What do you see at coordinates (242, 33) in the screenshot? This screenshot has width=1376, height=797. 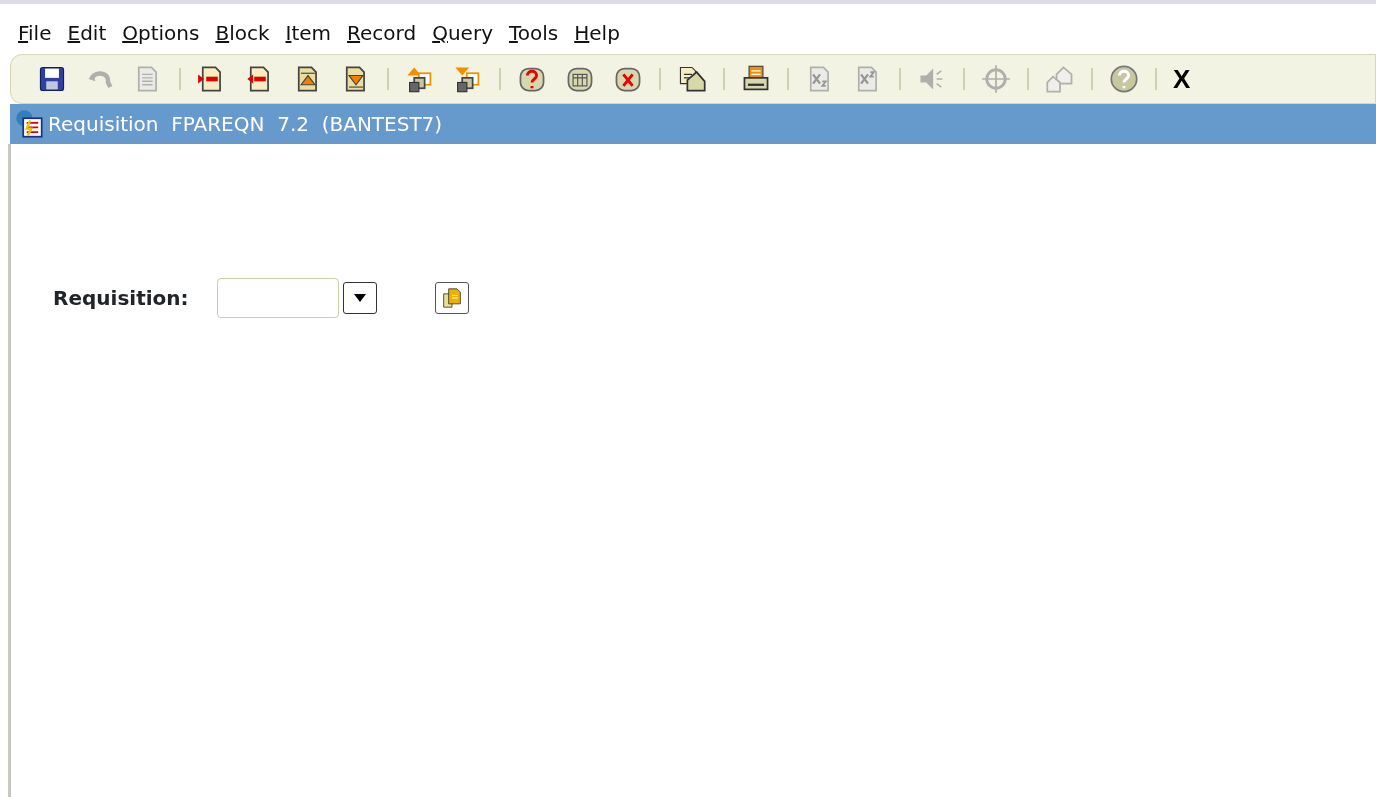 I see `menu-item: Block` at bounding box center [242, 33].